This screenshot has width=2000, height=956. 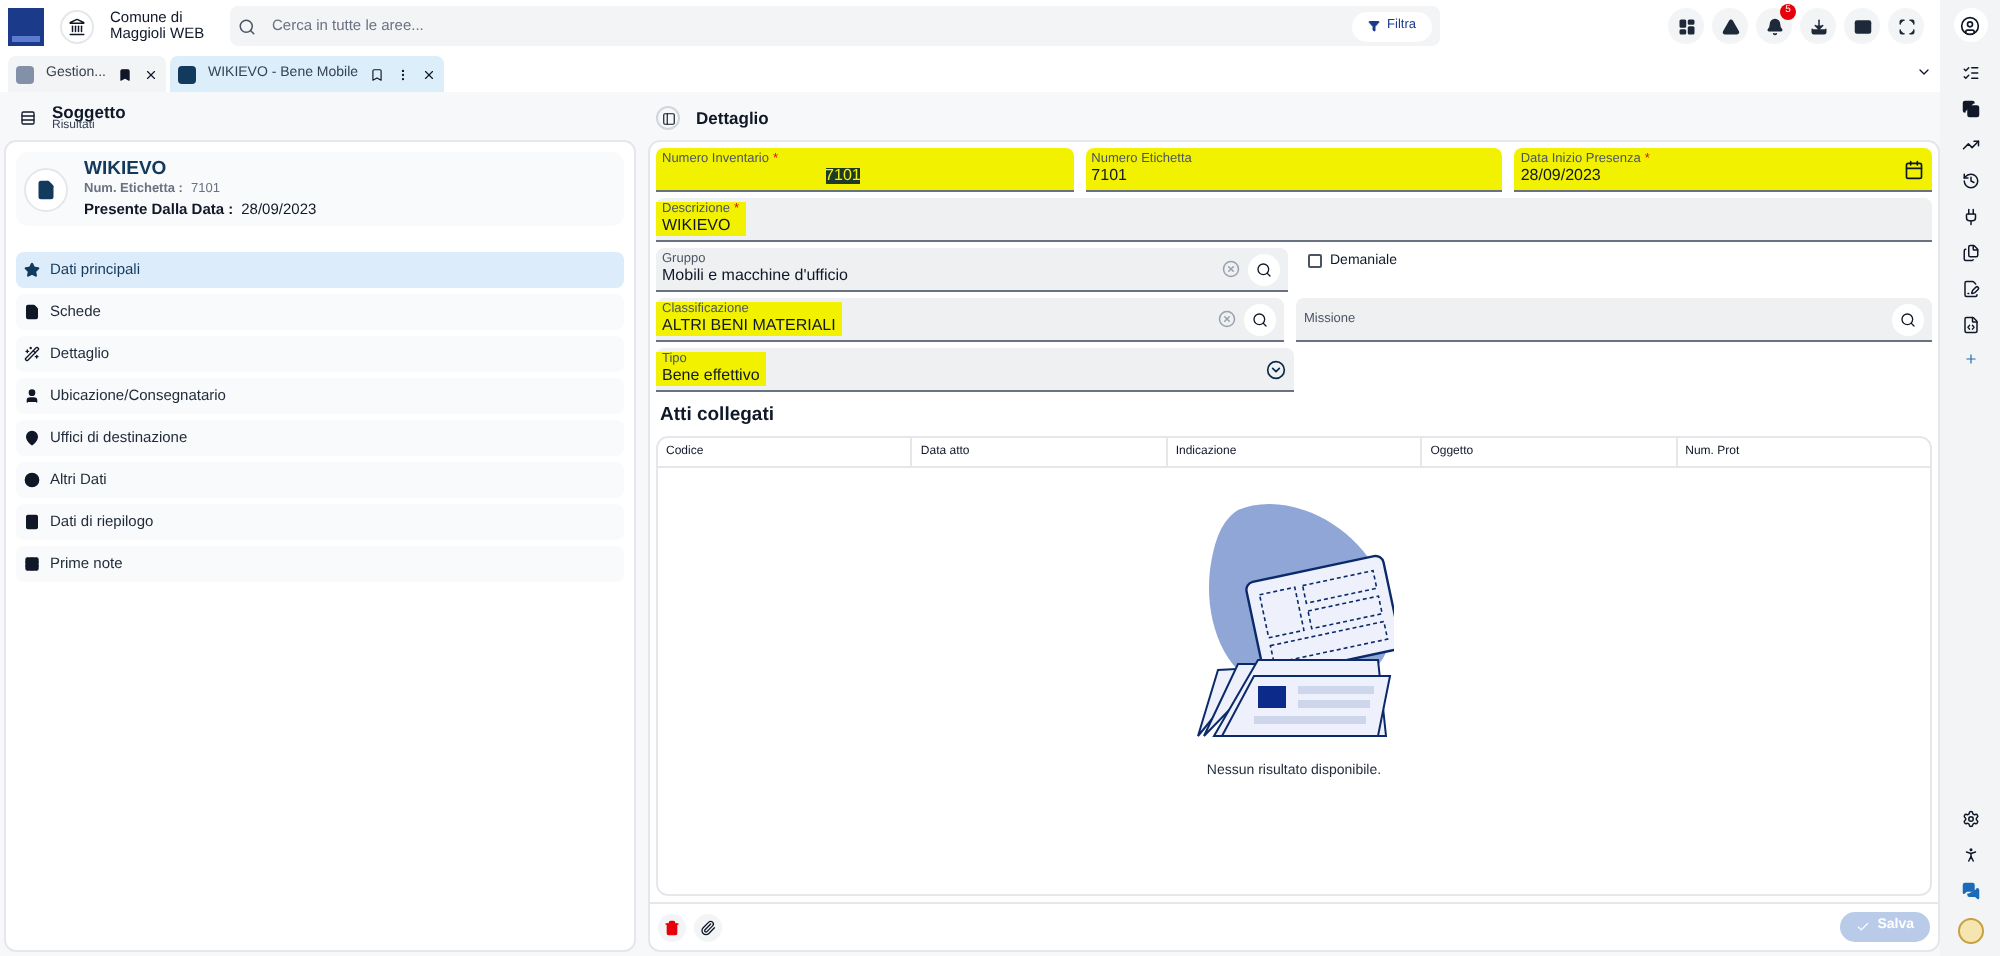 What do you see at coordinates (732, 118) in the screenshot?
I see `panel-title: Dettaglio` at bounding box center [732, 118].